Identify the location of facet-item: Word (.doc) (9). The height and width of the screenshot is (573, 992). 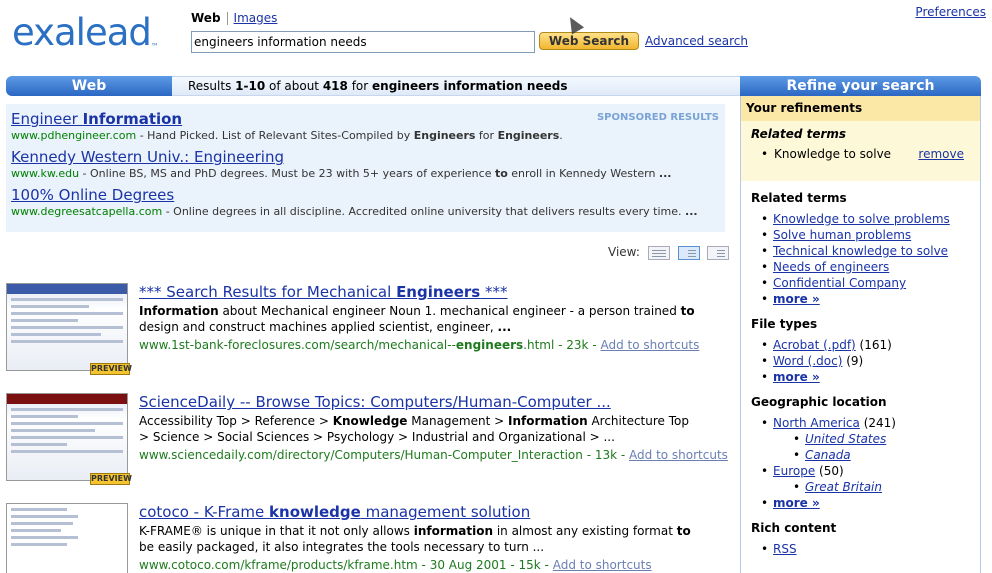
(860, 361).